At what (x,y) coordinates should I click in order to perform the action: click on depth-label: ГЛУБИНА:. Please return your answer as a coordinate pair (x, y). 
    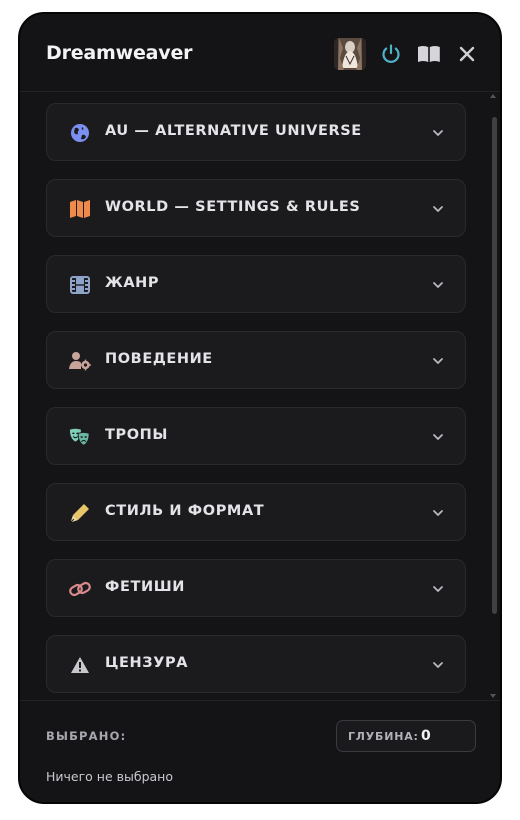
    Looking at the image, I should click on (383, 736).